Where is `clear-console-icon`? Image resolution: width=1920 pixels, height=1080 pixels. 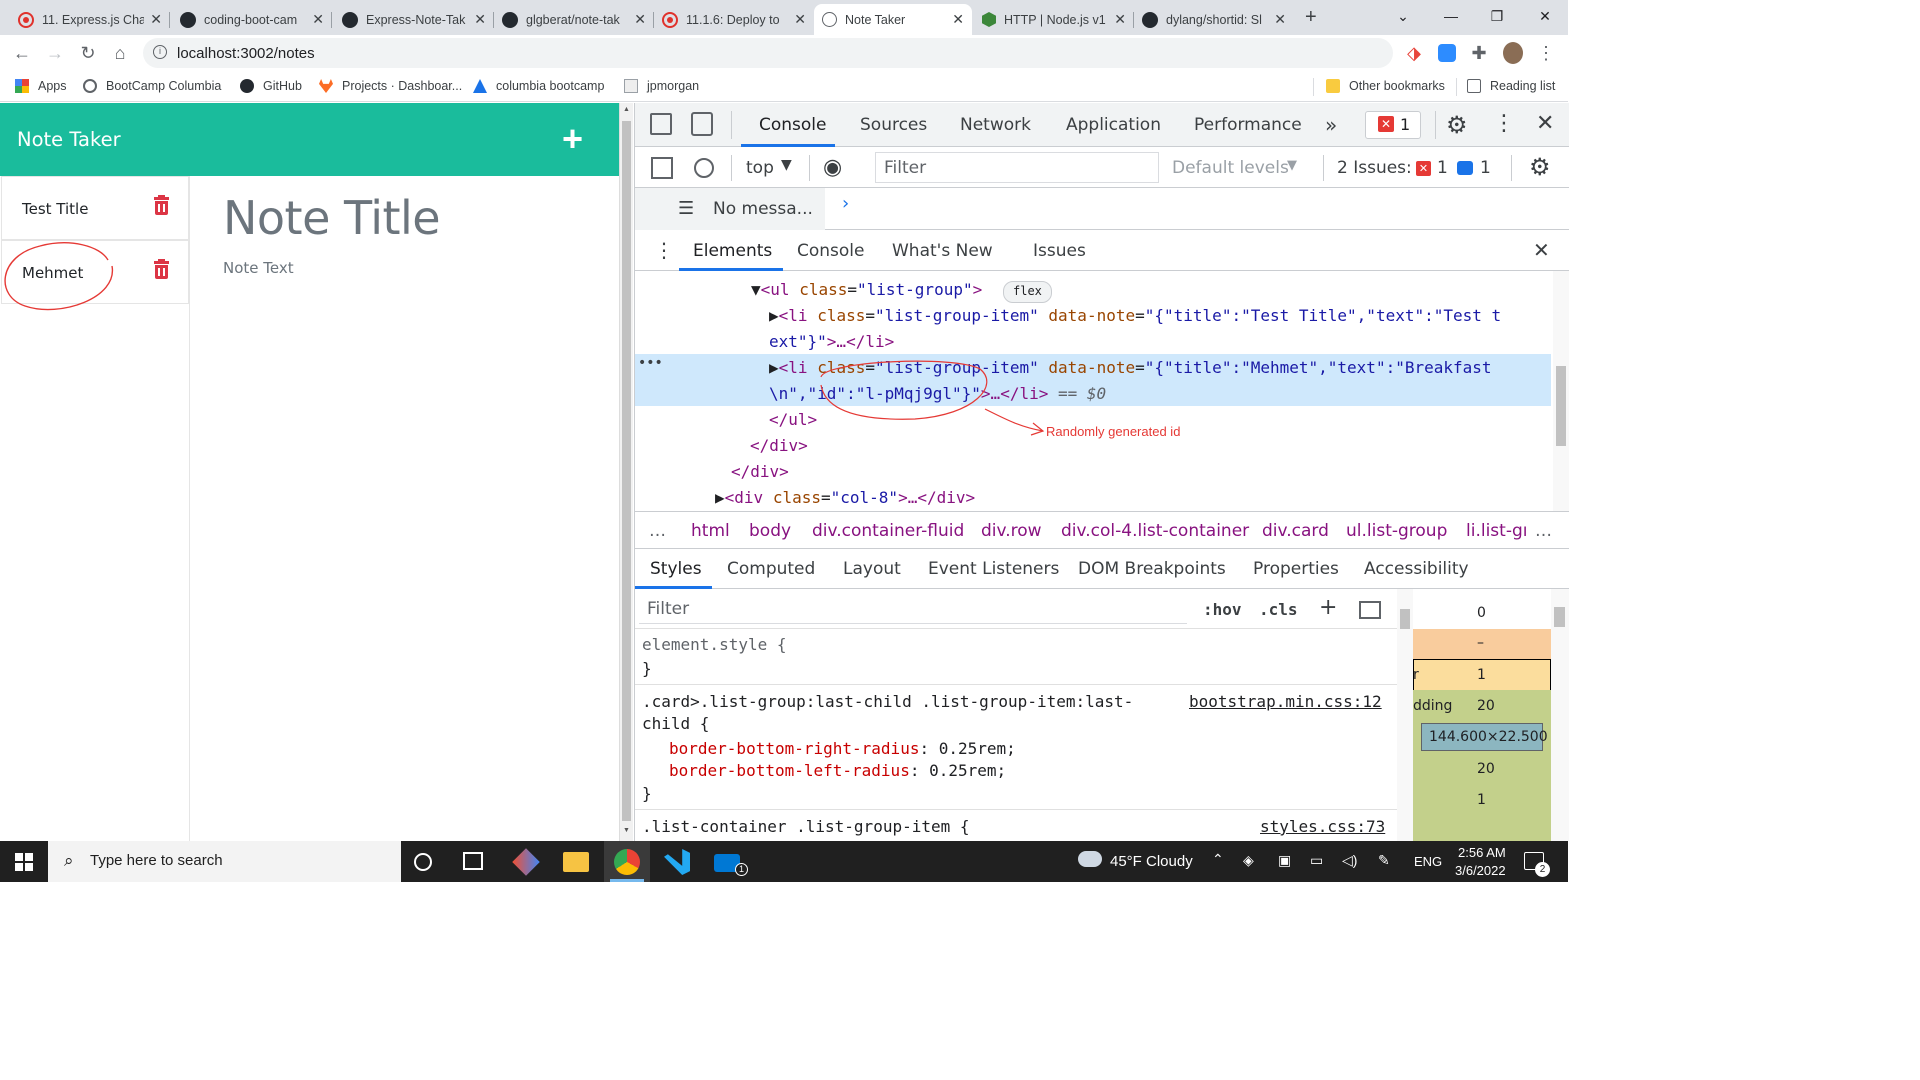 clear-console-icon is located at coordinates (704, 168).